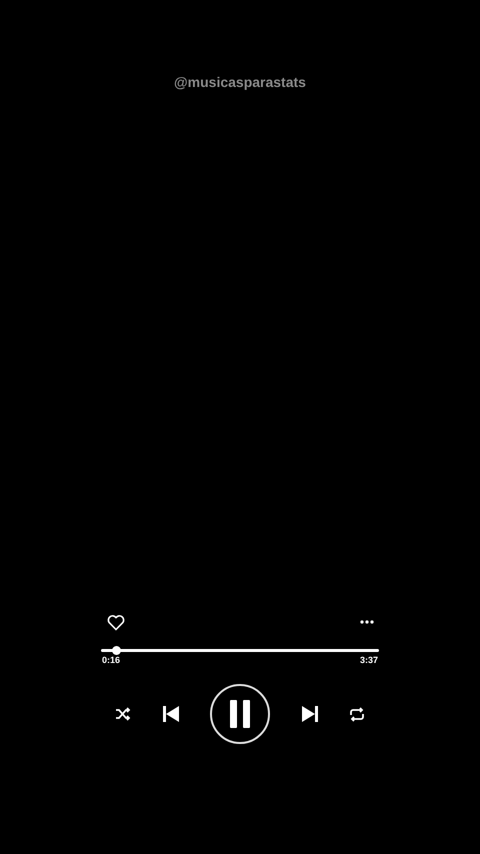 This screenshot has width=480, height=854. I want to click on shuffle-icon, so click(123, 714).